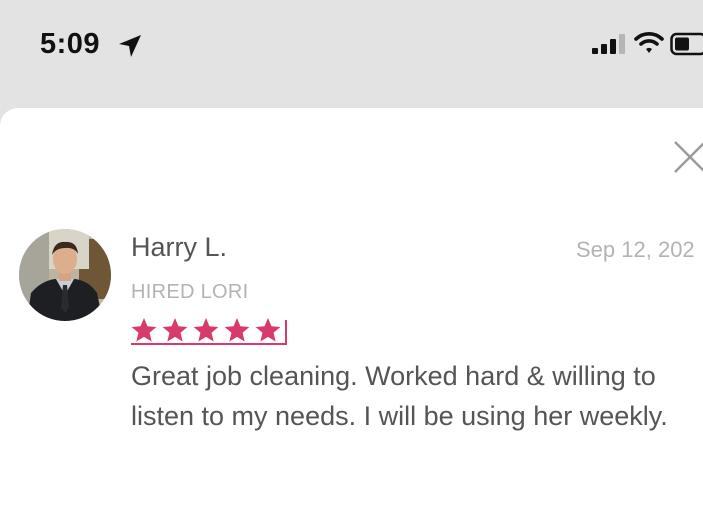 The image size is (703, 508). Describe the element at coordinates (688, 157) in the screenshot. I see `close-icon` at that location.